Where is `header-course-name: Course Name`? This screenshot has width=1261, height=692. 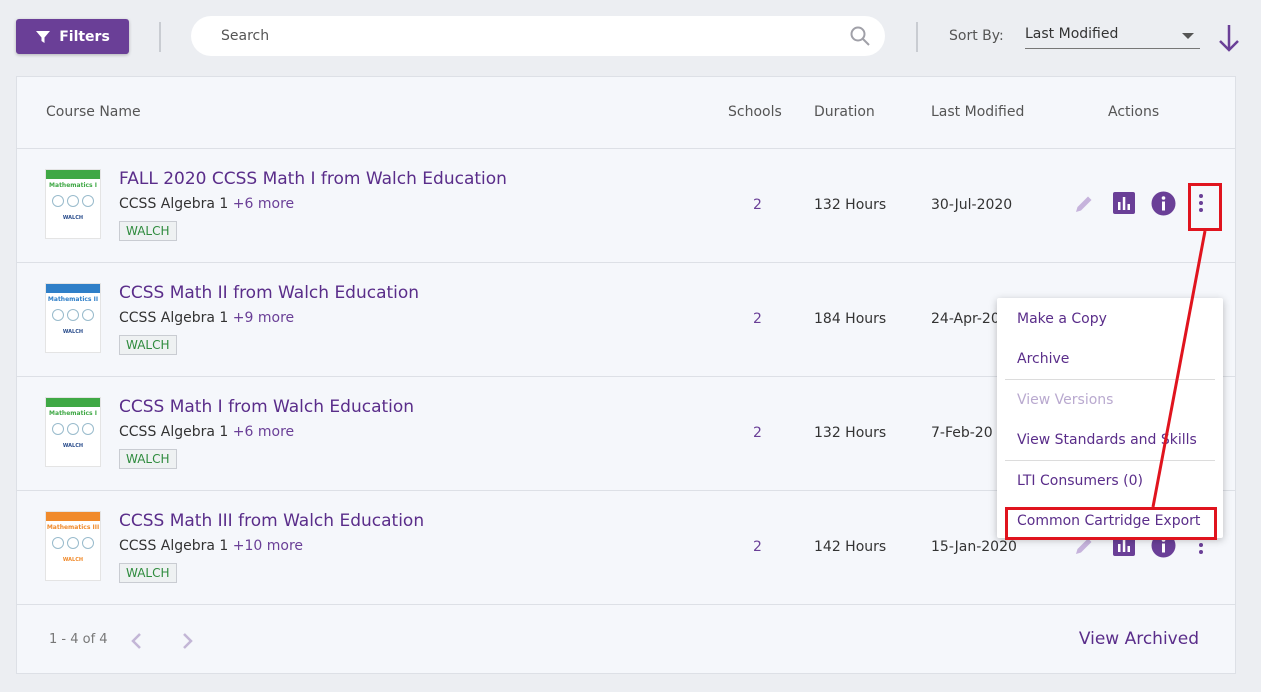
header-course-name: Course Name is located at coordinates (93, 112).